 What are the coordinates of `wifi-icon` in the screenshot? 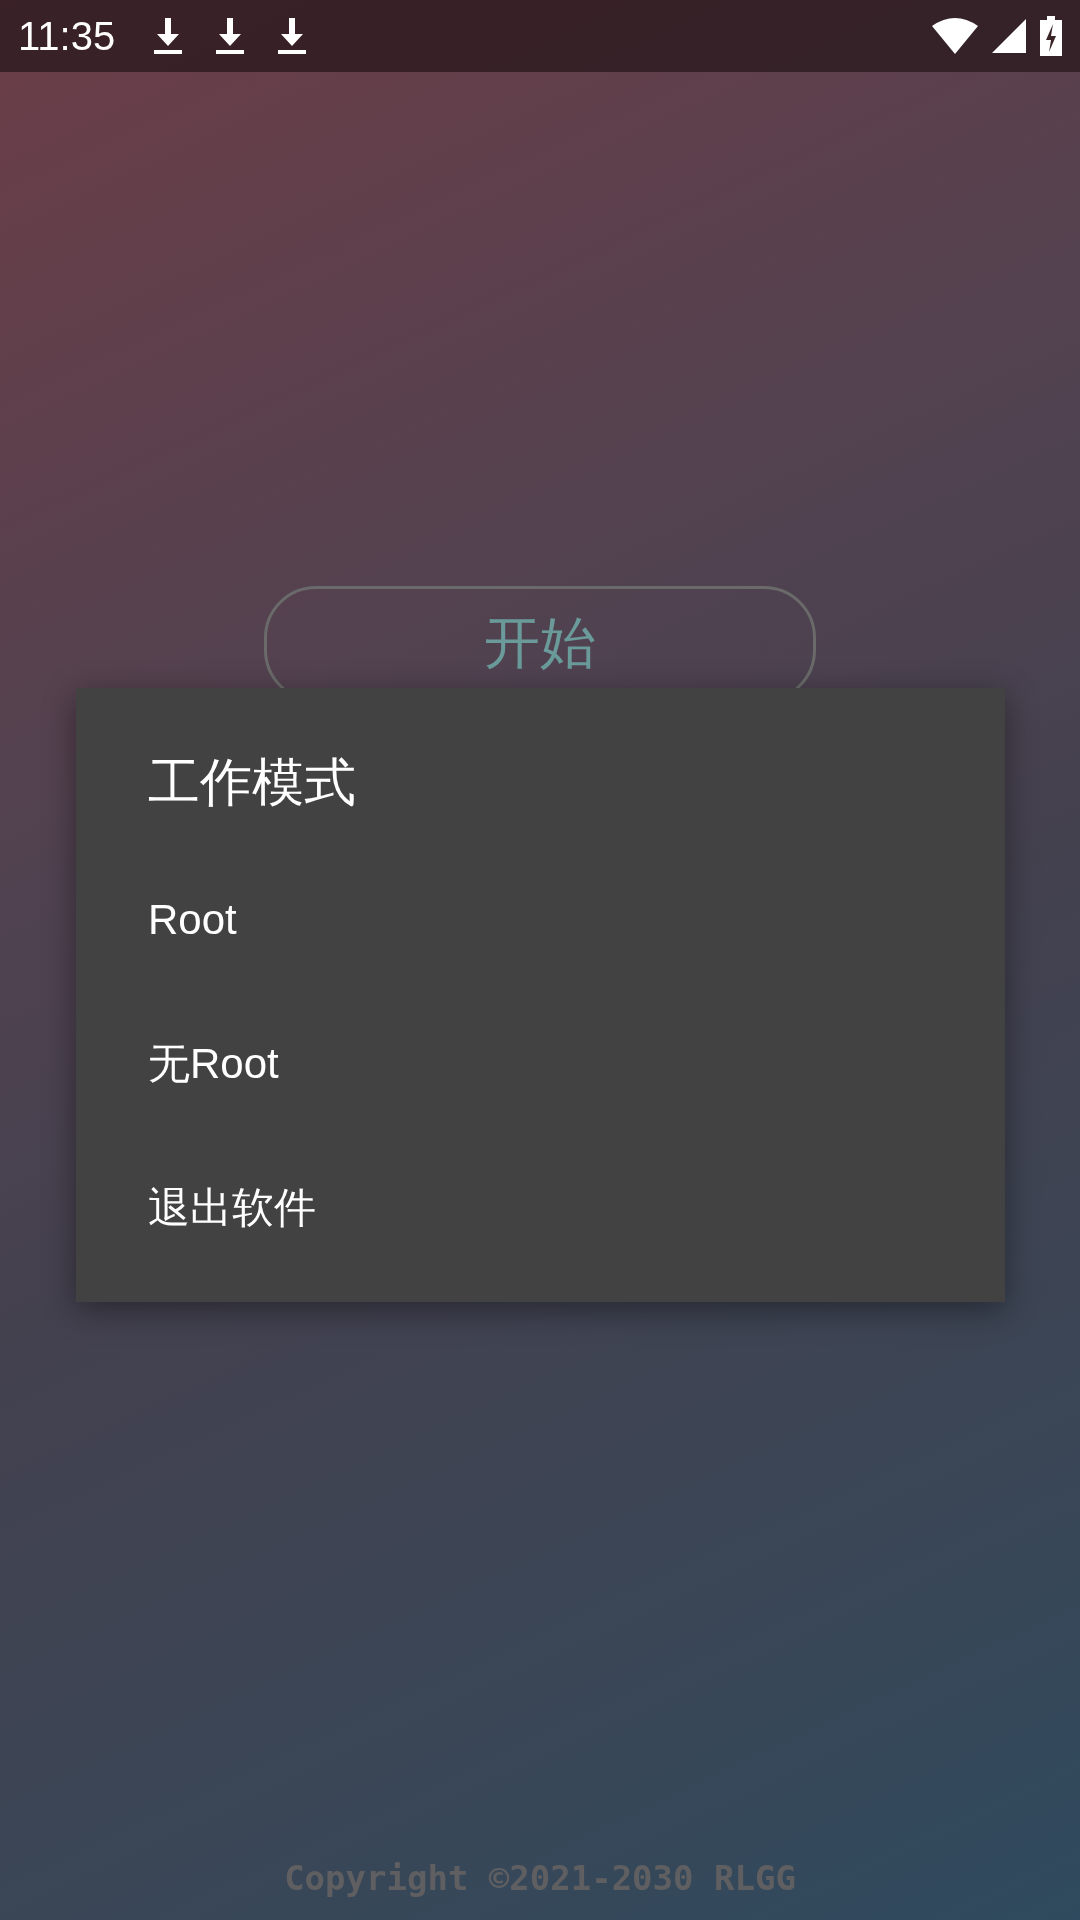 It's located at (955, 36).